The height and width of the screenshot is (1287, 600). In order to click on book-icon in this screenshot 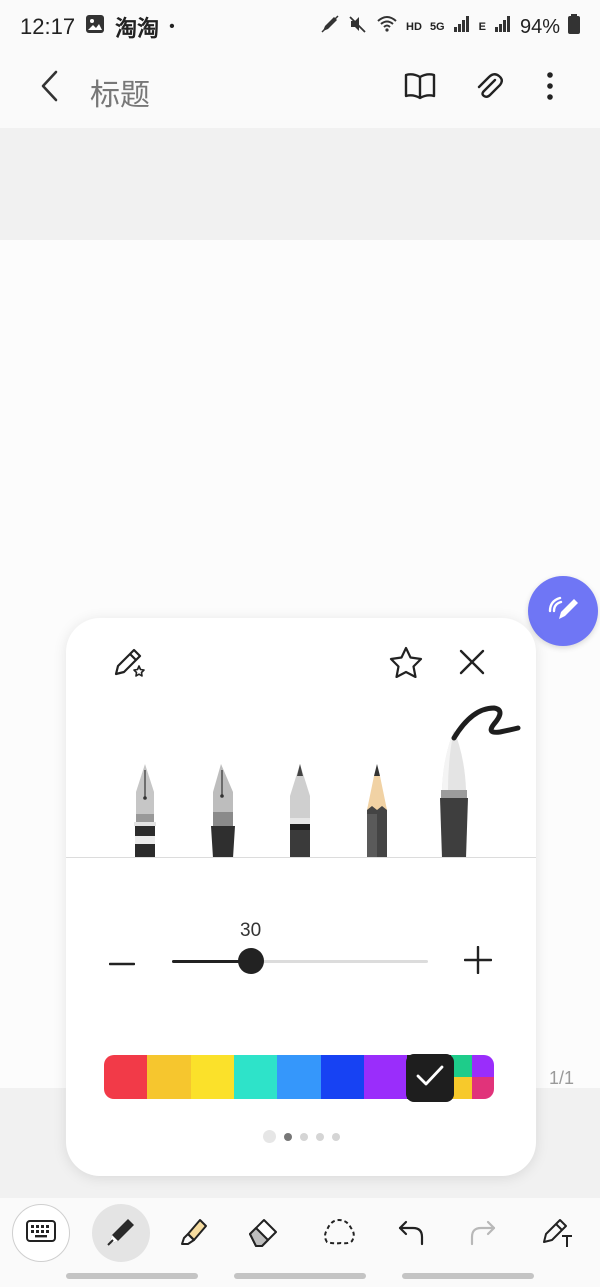, I will do `click(420, 88)`.